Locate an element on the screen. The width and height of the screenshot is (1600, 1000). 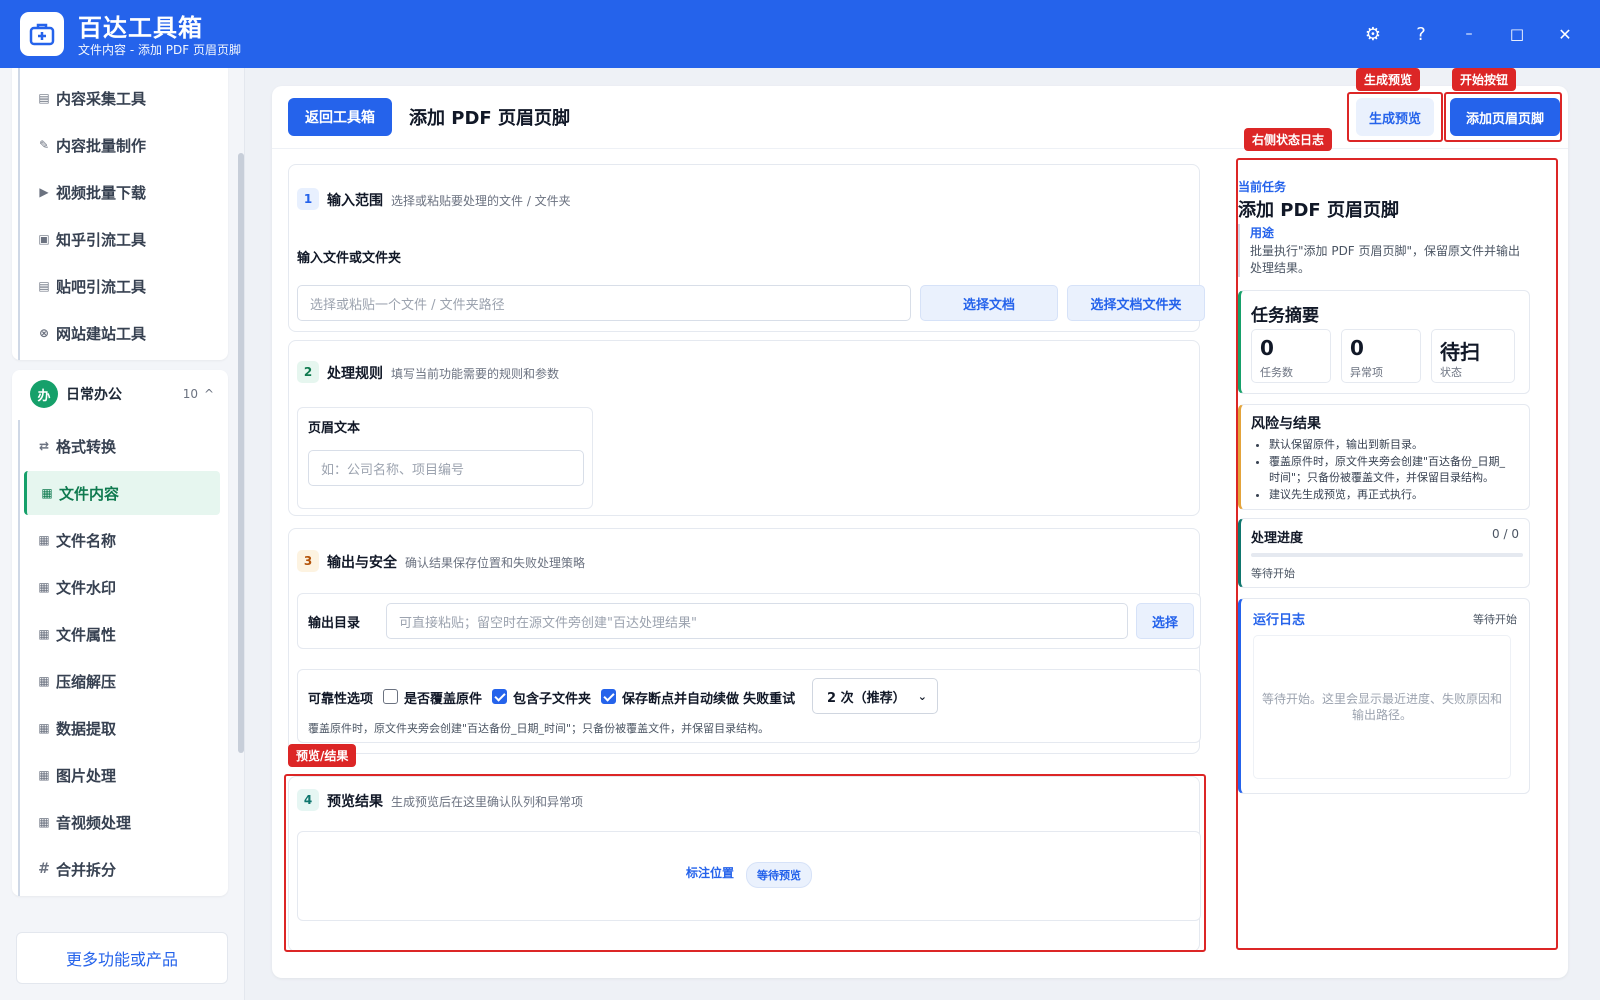
sidebar-item-image: ▦ 图片处理 is located at coordinates (122, 775).